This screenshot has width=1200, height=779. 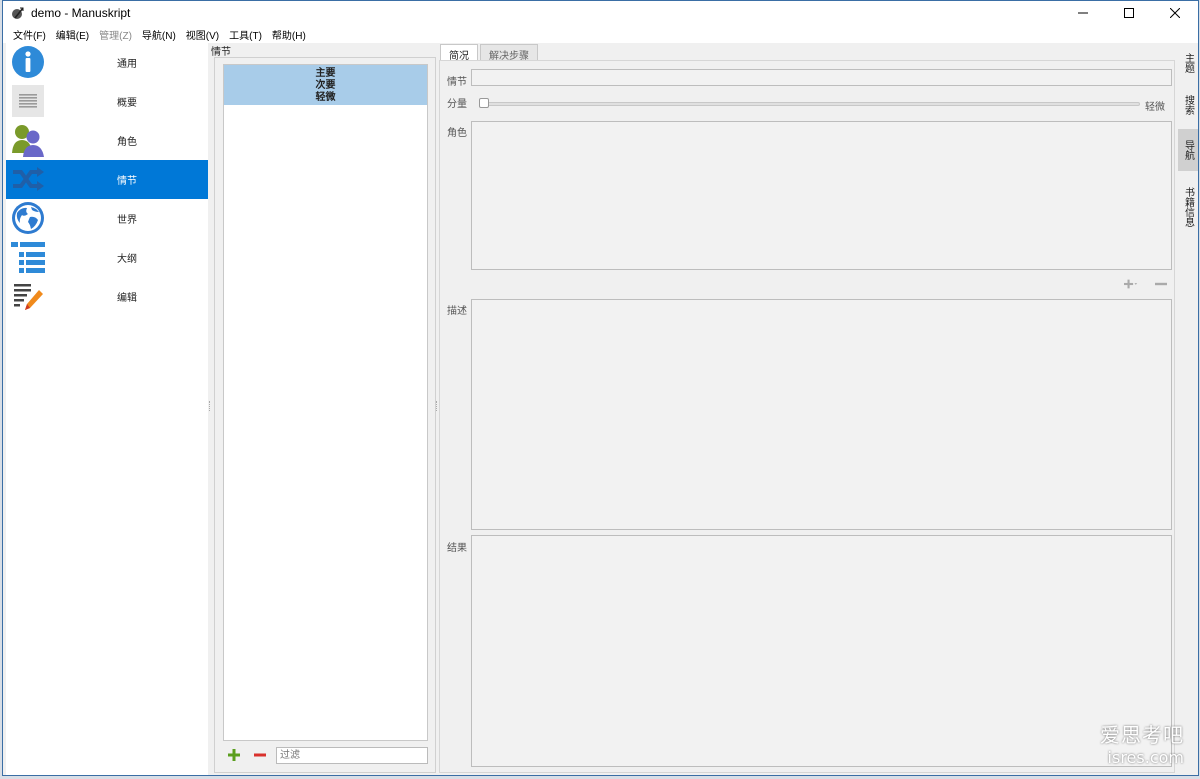 What do you see at coordinates (1188, 150) in the screenshot?
I see `tab-navigation: 导航` at bounding box center [1188, 150].